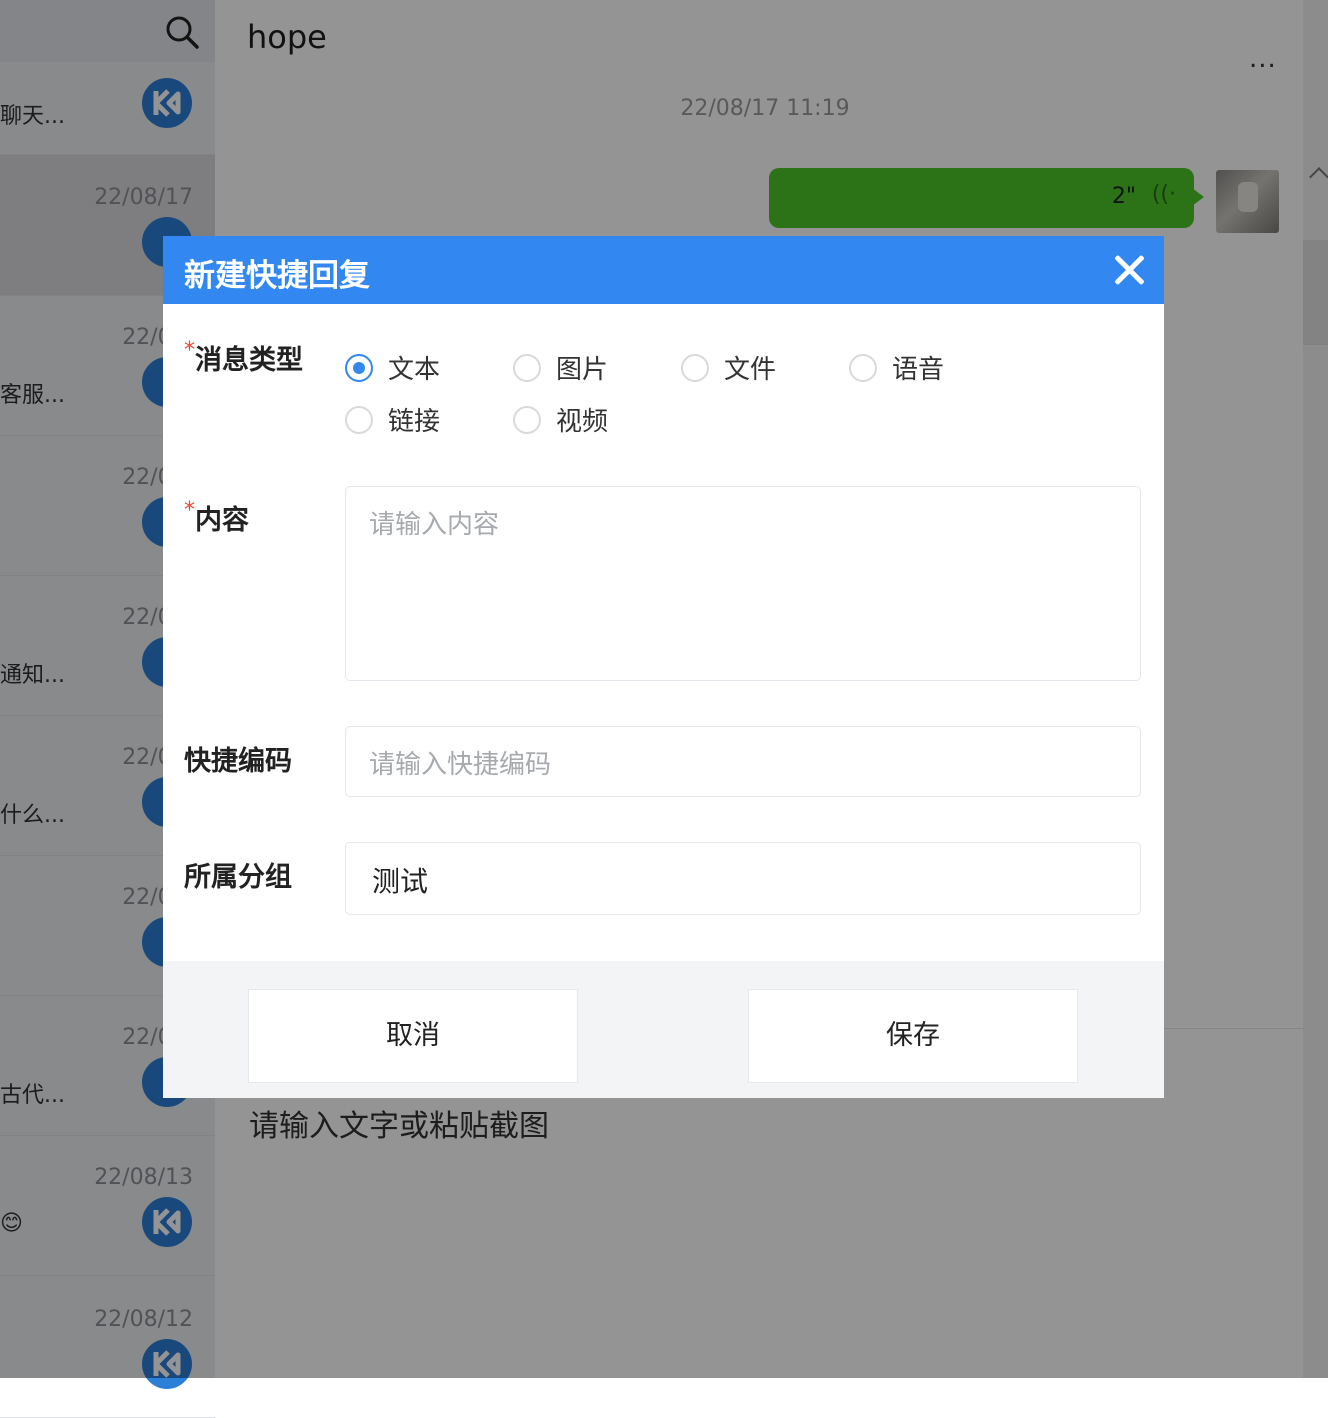 The height and width of the screenshot is (1418, 1328). I want to click on content-placeholder: 请输入内容, so click(434, 525).